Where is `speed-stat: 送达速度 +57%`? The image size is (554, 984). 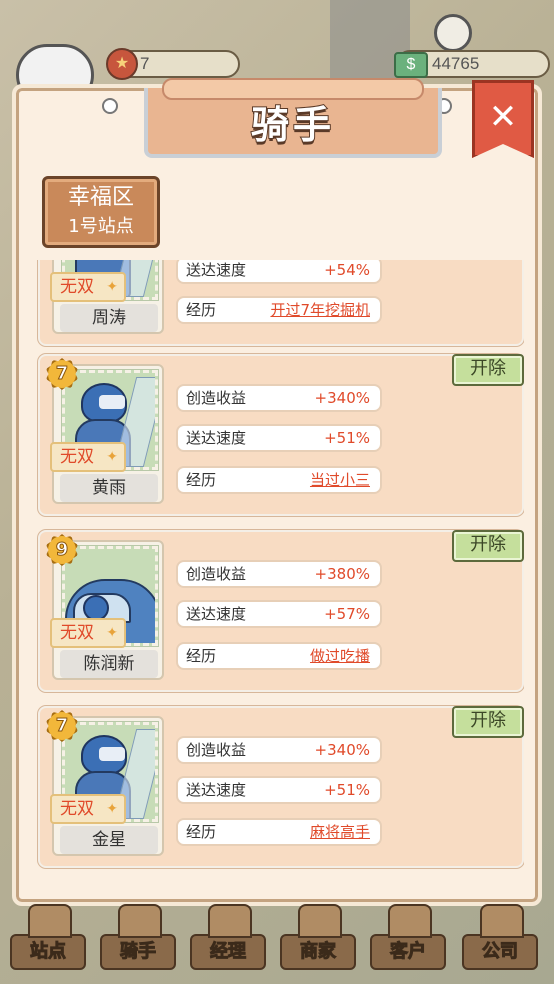
speed-stat: 送达速度 +57% is located at coordinates (279, 614).